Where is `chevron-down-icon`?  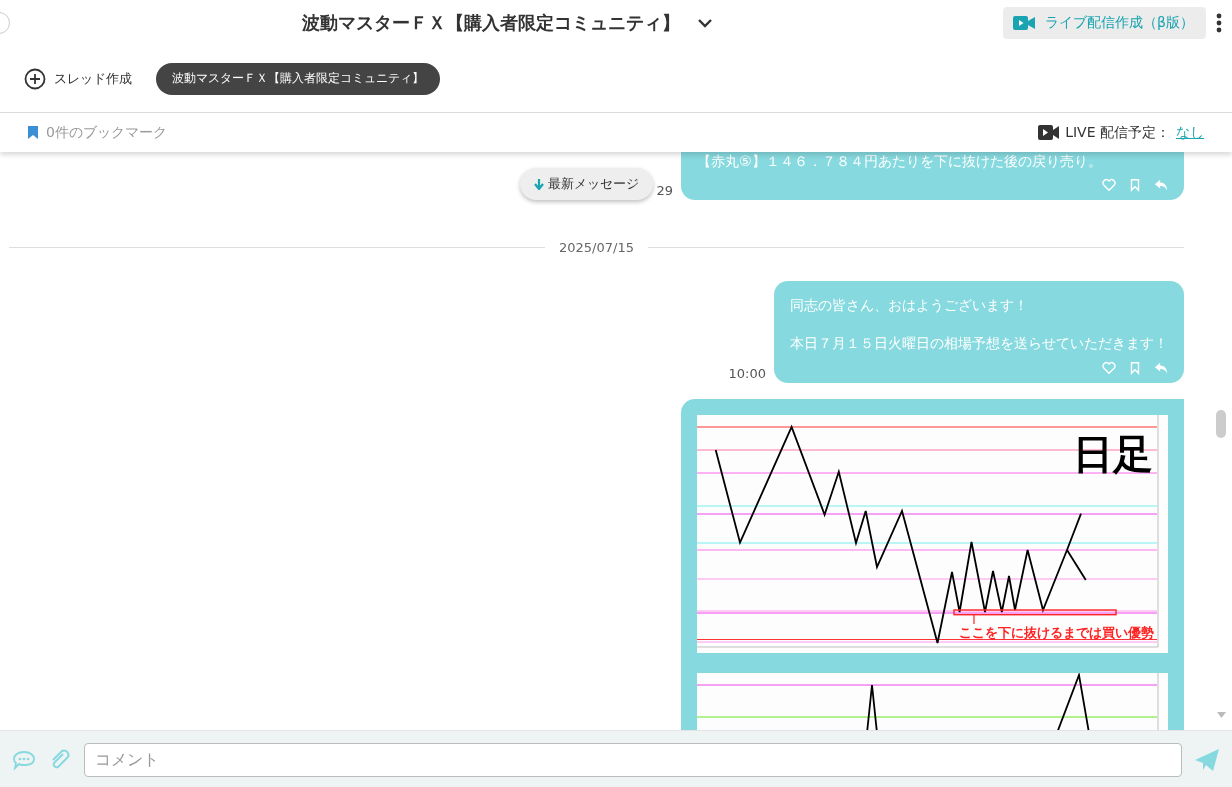
chevron-down-icon is located at coordinates (705, 22).